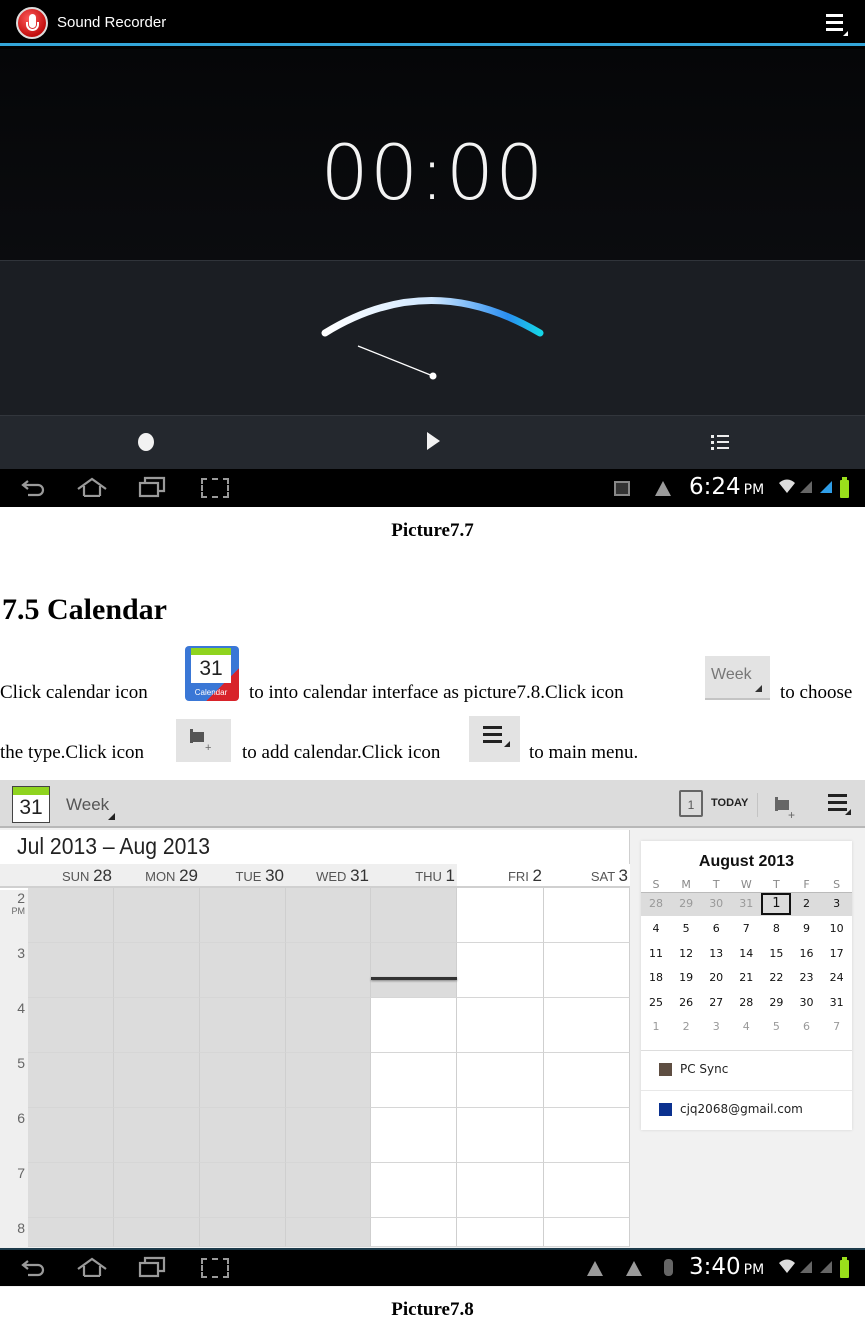 The image size is (865, 1321). Describe the element at coordinates (716, 1002) in the screenshot. I see `mini-month-day: 27` at that location.